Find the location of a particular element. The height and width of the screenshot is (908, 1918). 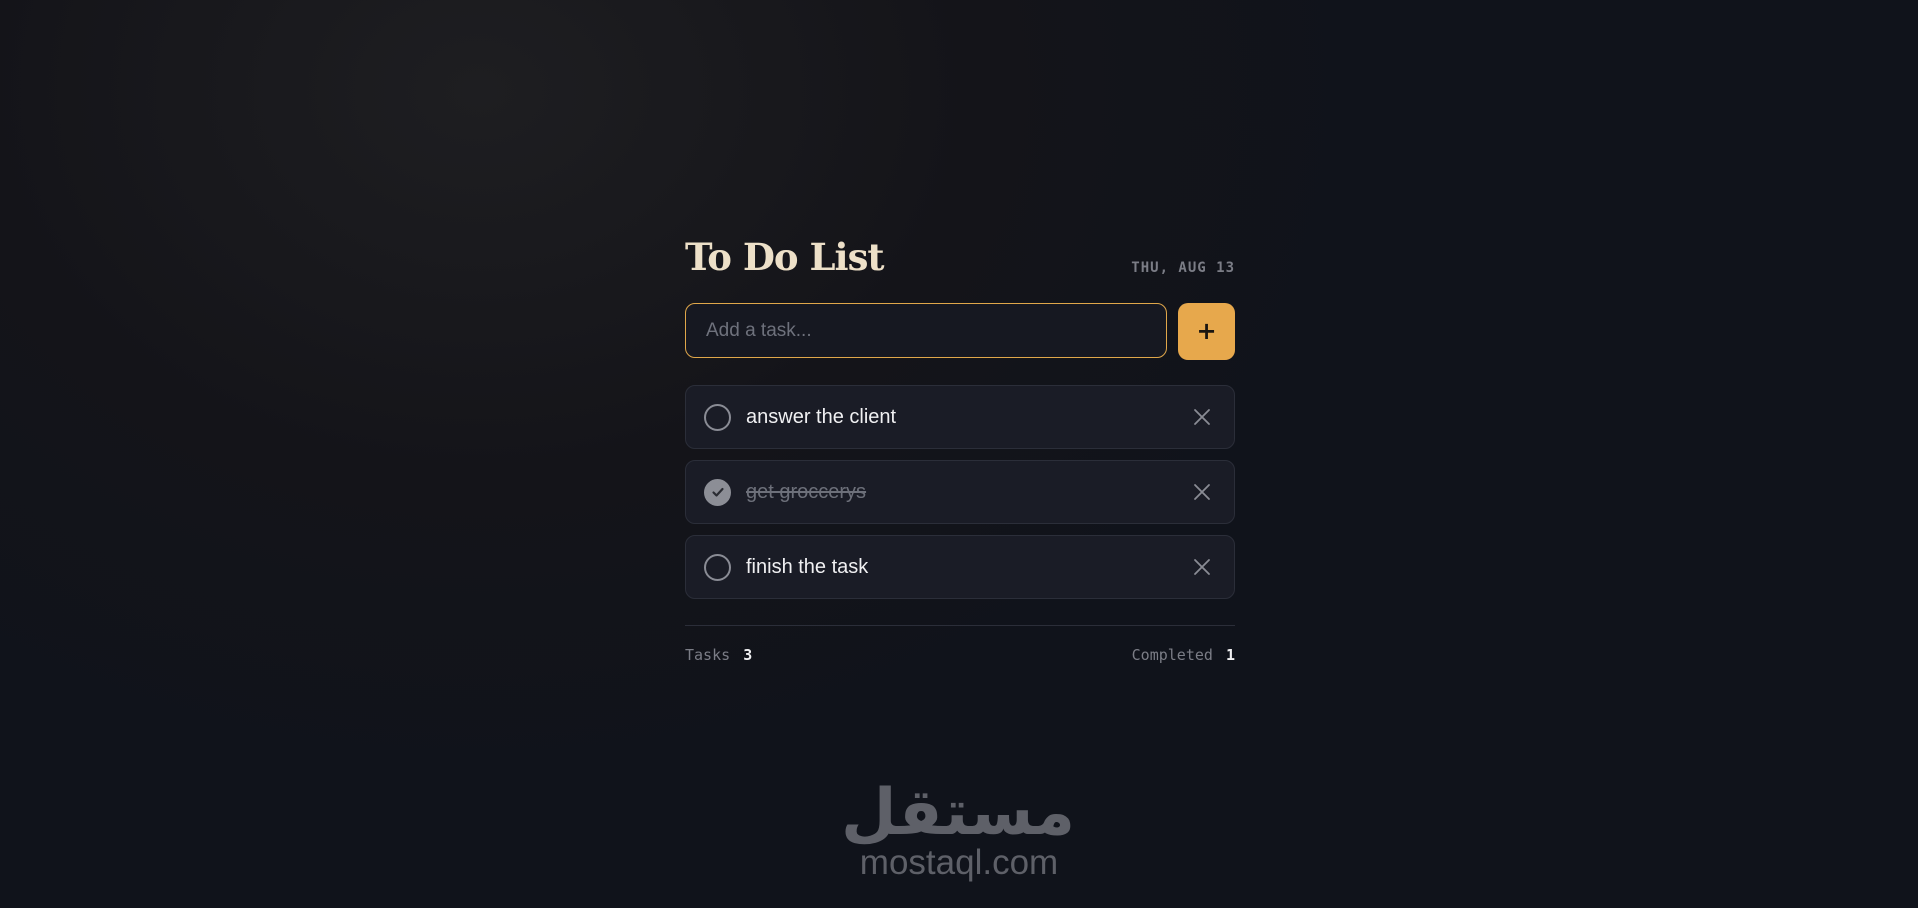

task-item: finish the task is located at coordinates (960, 567).